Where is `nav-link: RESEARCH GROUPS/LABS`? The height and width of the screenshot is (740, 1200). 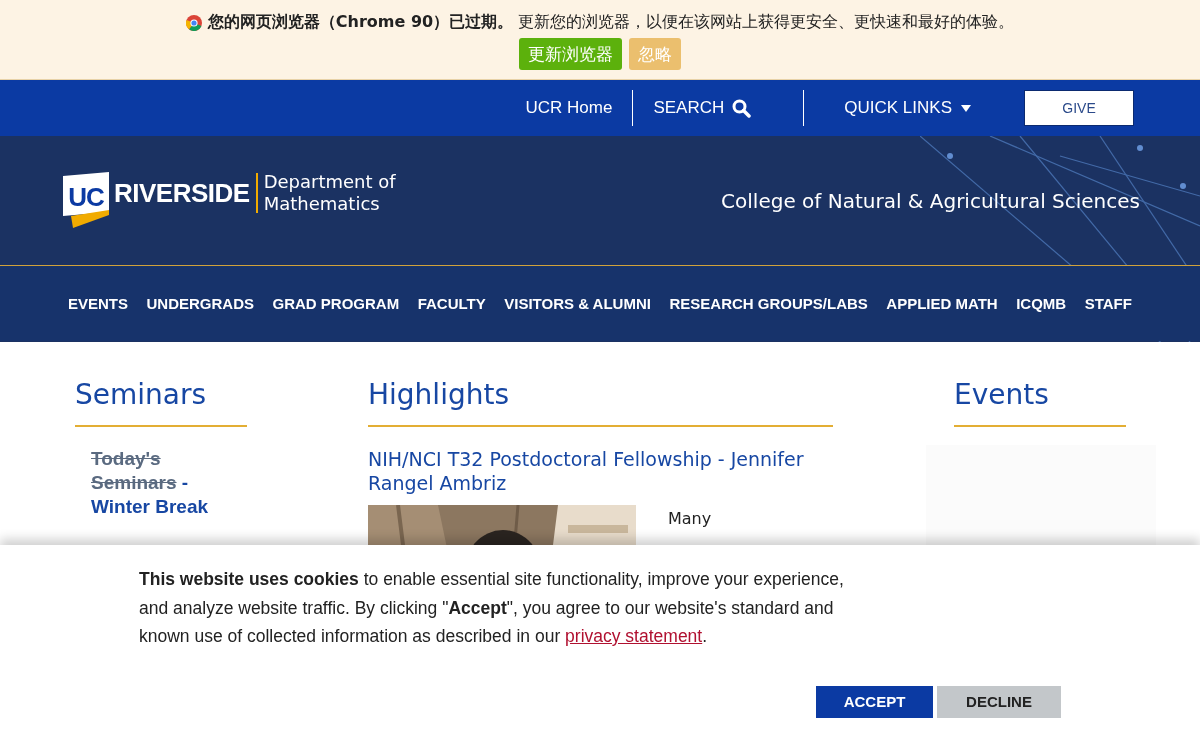
nav-link: RESEARCH GROUPS/LABS is located at coordinates (768, 303).